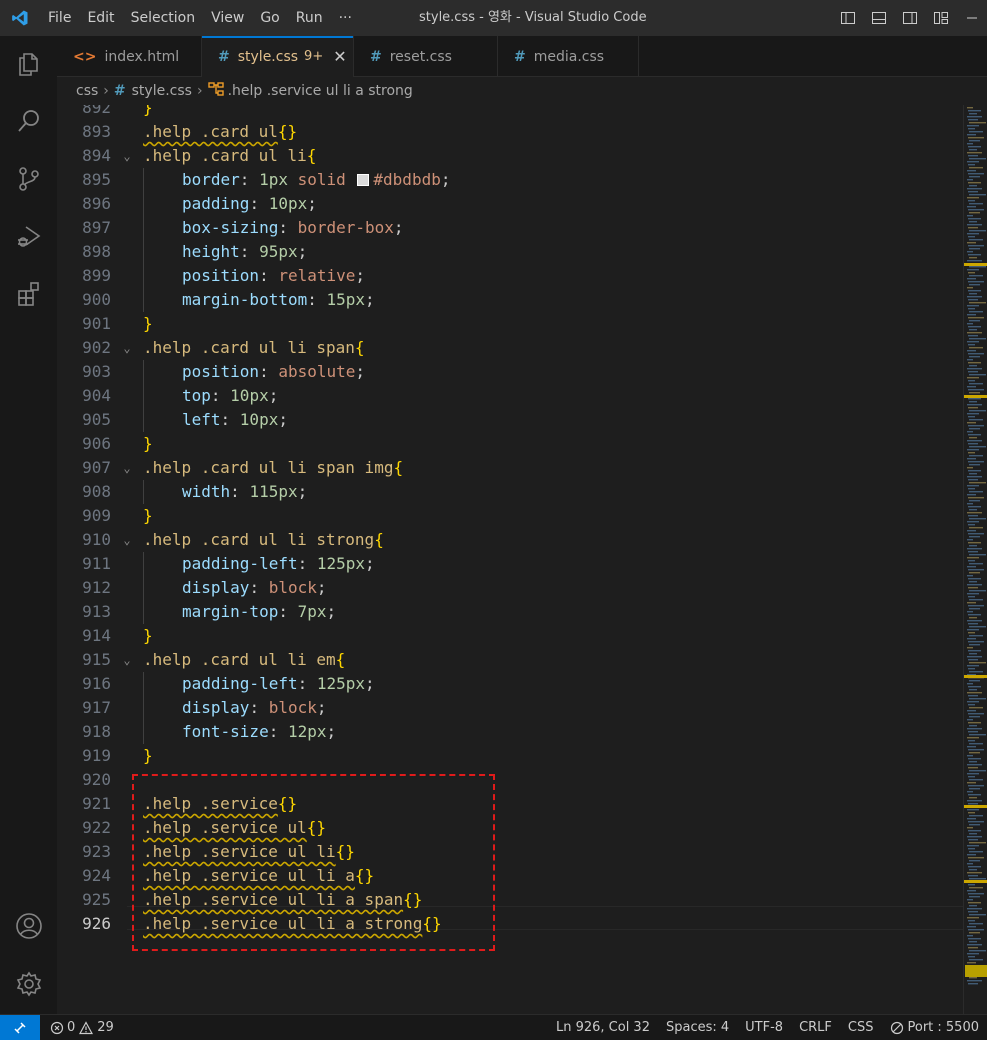 The height and width of the screenshot is (1040, 987). What do you see at coordinates (510, 708) in the screenshot?
I see `code-line: 917 display: block;` at bounding box center [510, 708].